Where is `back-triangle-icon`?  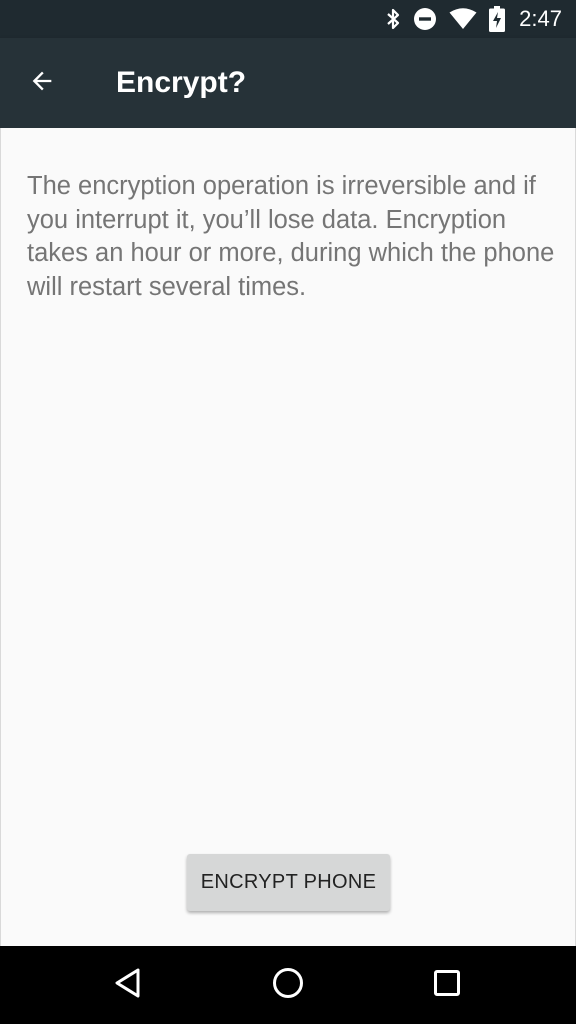 back-triangle-icon is located at coordinates (128, 985).